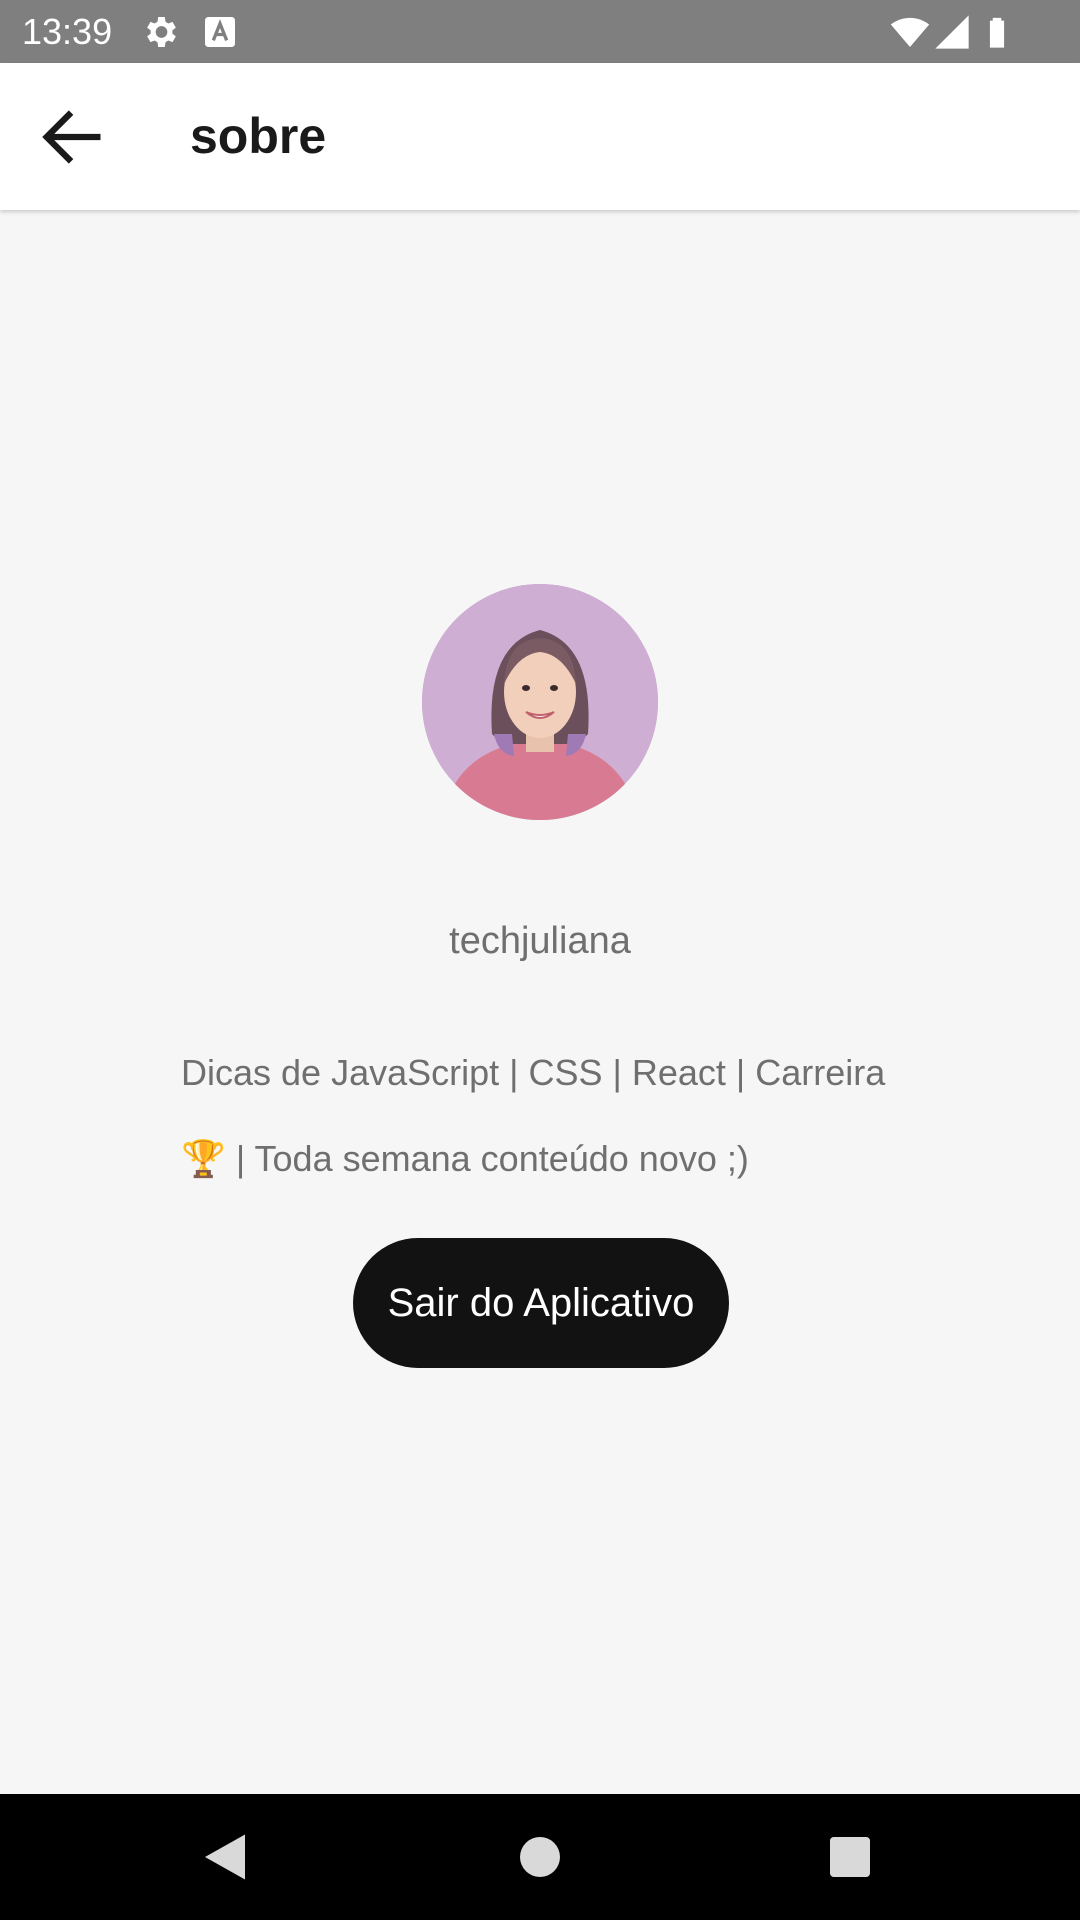  What do you see at coordinates (910, 32) in the screenshot?
I see `wifi-icon` at bounding box center [910, 32].